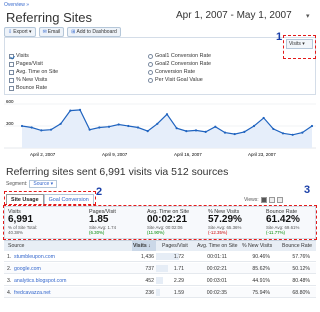  I want to click on new-visits-value: 85.62%, so click(261, 269).